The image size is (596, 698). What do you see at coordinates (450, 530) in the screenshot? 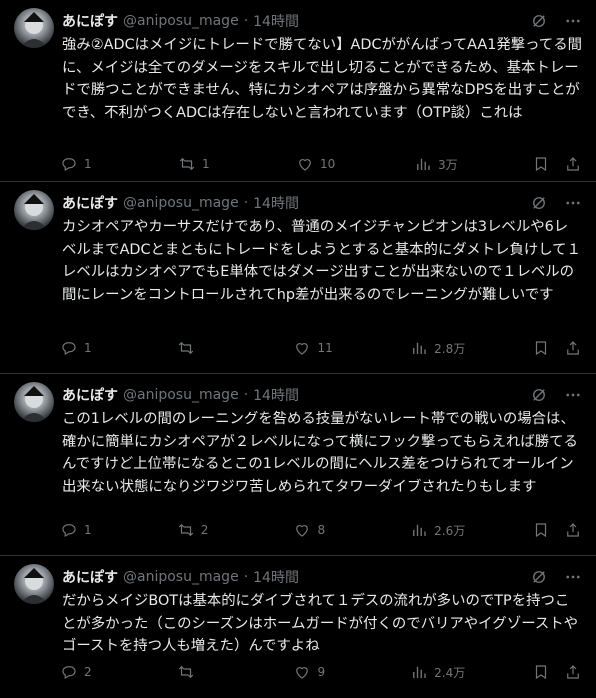
I see `view-count: 2.6万` at bounding box center [450, 530].